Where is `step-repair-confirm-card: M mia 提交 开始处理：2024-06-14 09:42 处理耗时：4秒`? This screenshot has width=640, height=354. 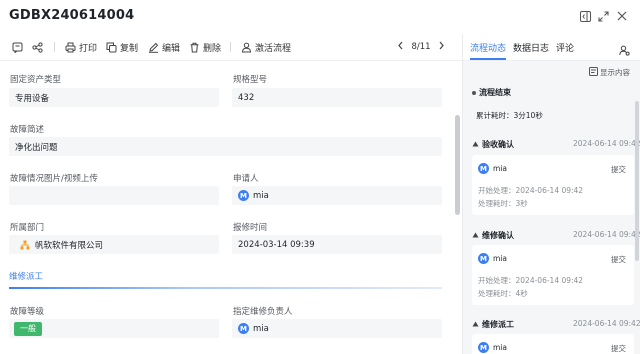 step-repair-confirm-card: M mia 提交 开始处理：2024-06-14 09:42 处理耗时：4秒 is located at coordinates (553, 275).